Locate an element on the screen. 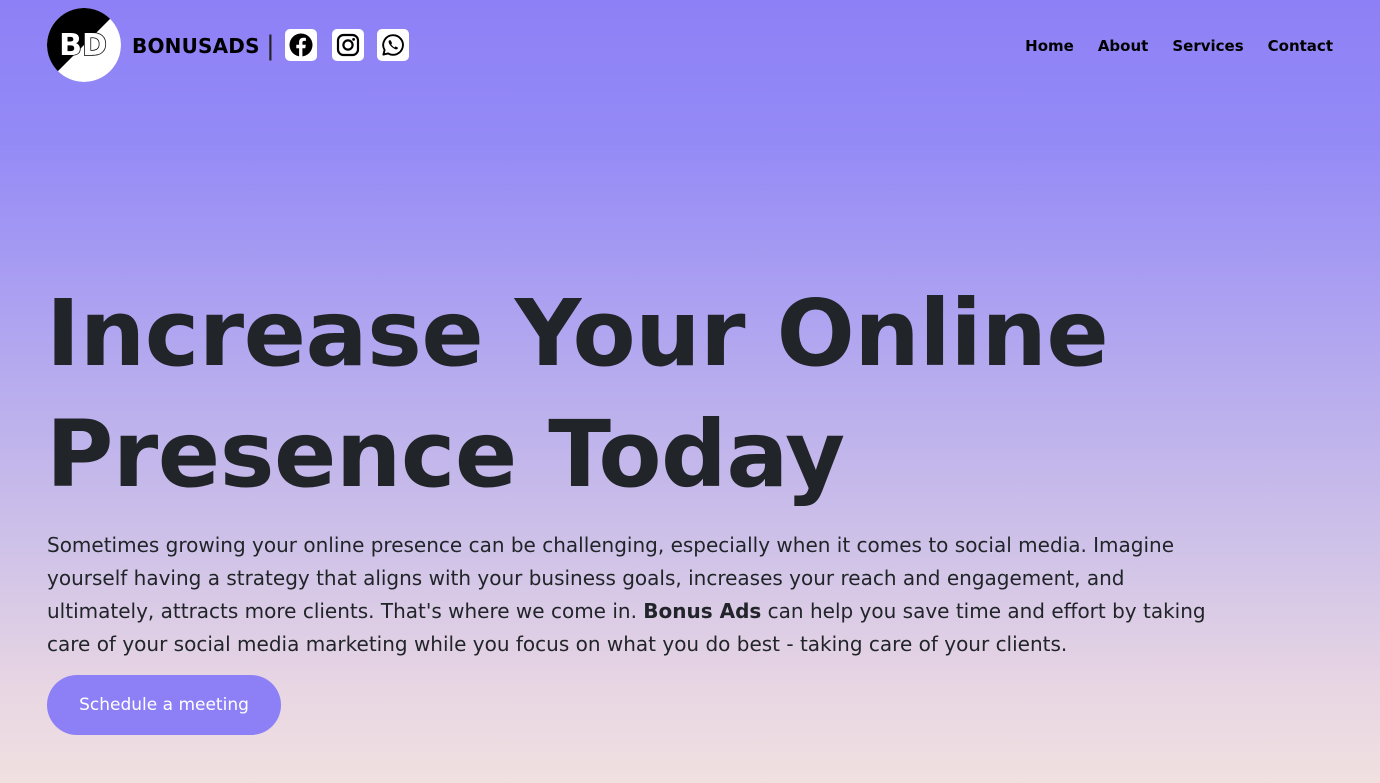 The height and width of the screenshot is (783, 1380). facebook-link is located at coordinates (301, 45).